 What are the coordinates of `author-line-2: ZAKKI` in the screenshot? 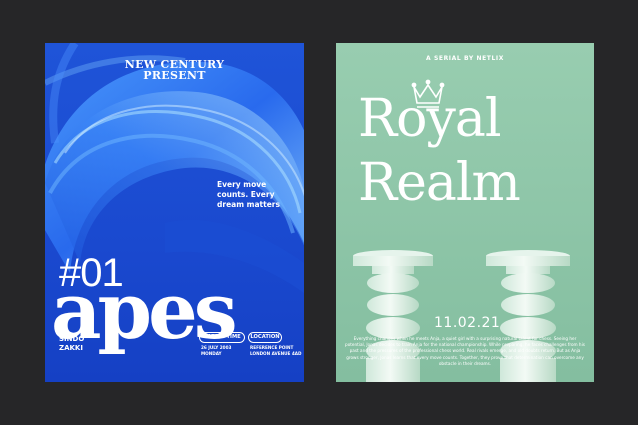 It's located at (71, 348).